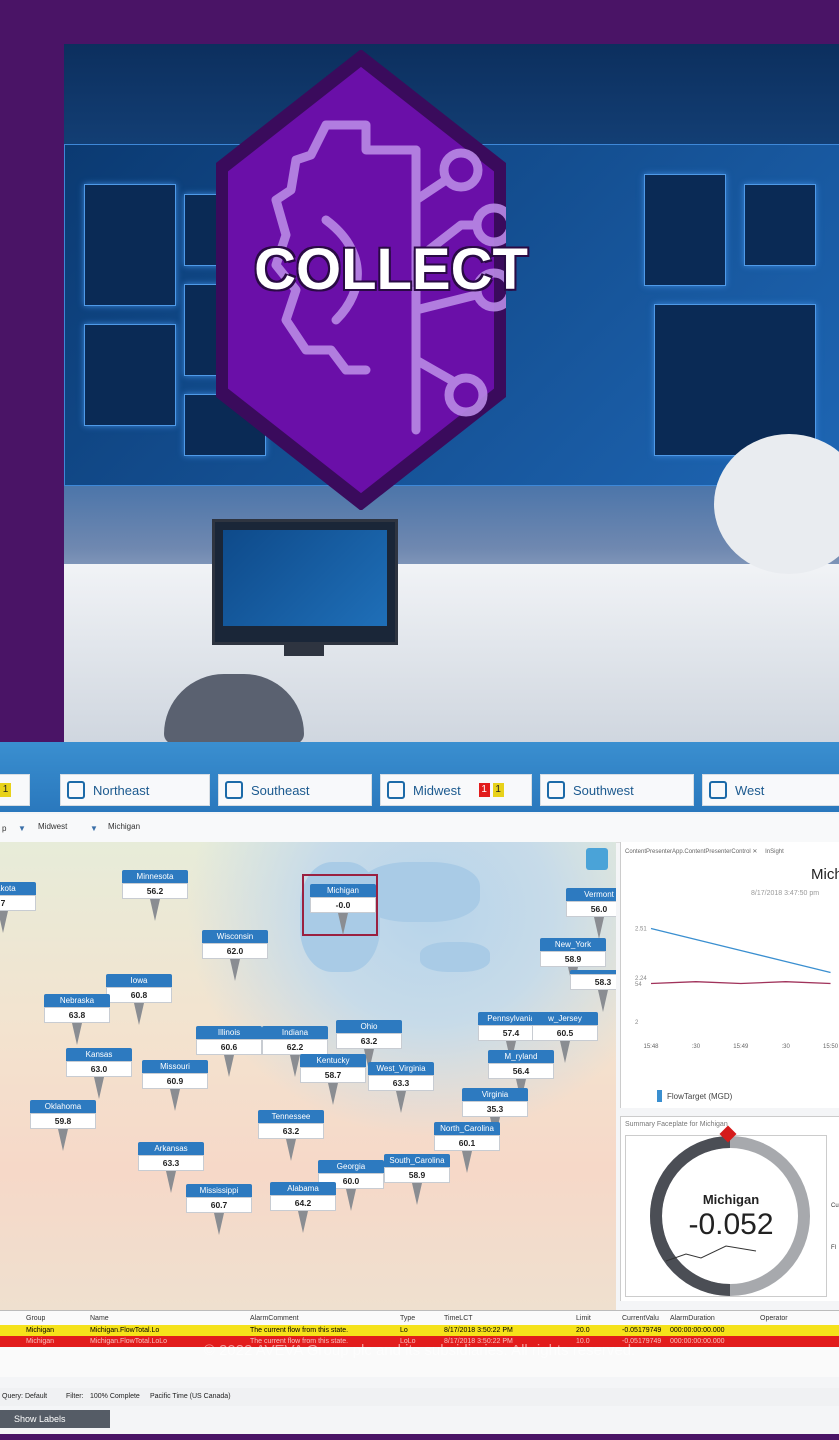 This screenshot has width=839, height=1440. I want to click on tab-northeast: Northeast, so click(135, 790).